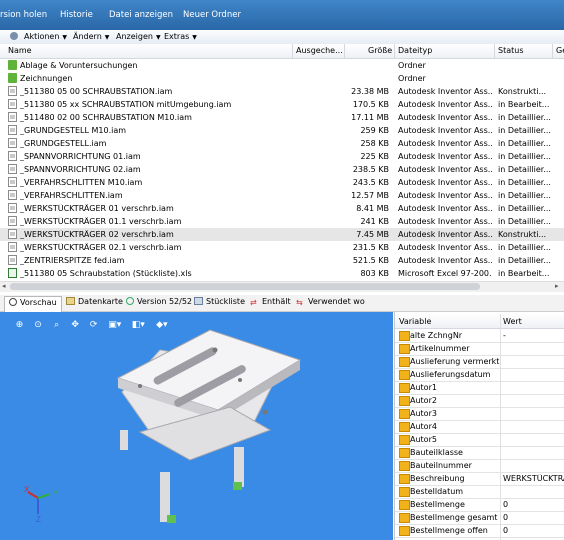 Image resolution: width=564 pixels, height=540 pixels. I want to click on file-size: 258 KB, so click(374, 143).